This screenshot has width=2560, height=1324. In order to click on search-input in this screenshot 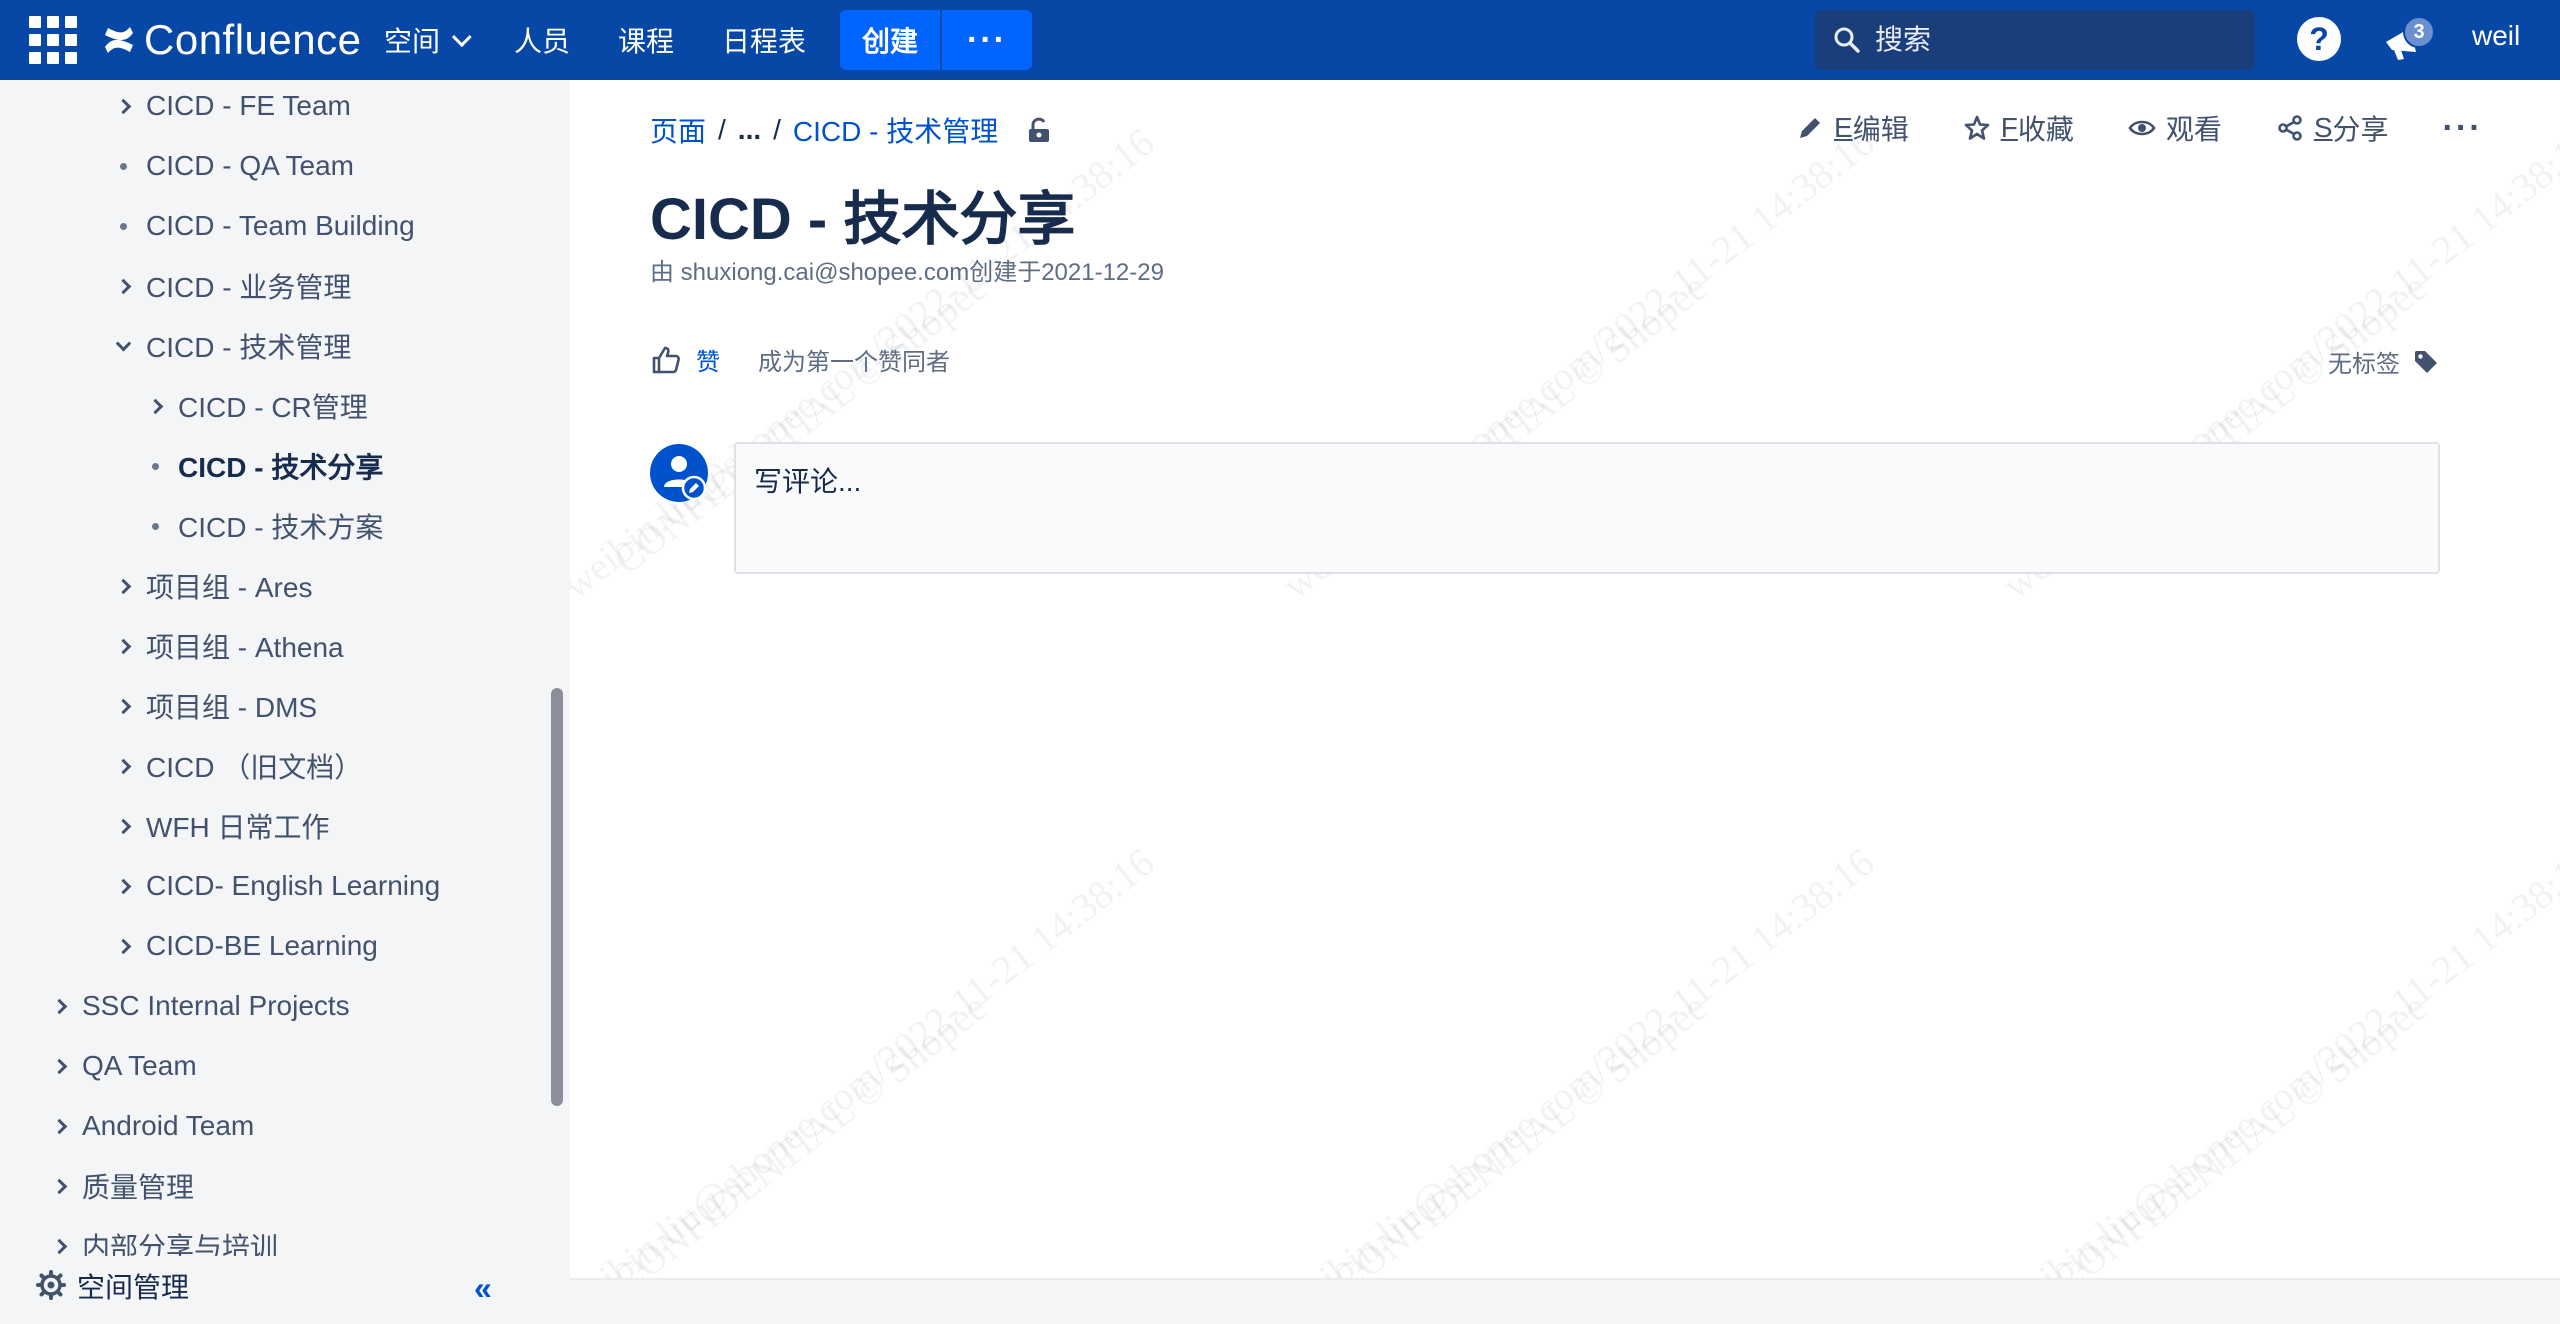, I will do `click(2055, 40)`.